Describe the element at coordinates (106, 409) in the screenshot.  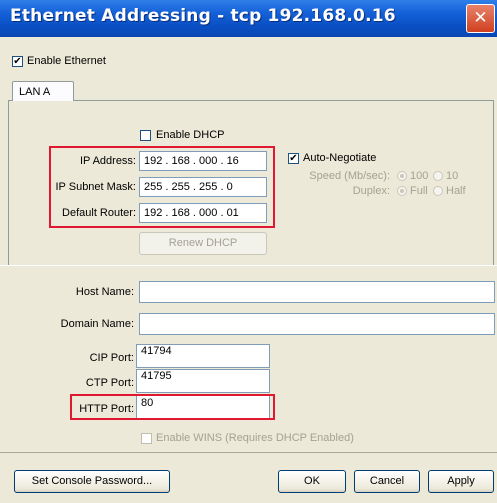
I see `http-port-label: HTTP Port:` at that location.